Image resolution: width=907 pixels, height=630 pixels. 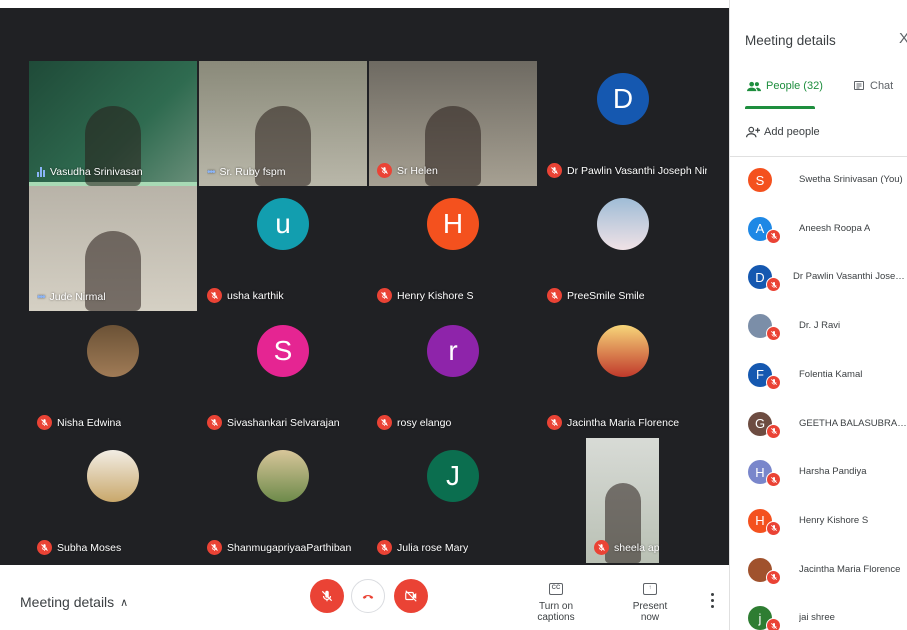 I want to click on participant-list-name: Aneesh Roopa A, so click(x=835, y=228).